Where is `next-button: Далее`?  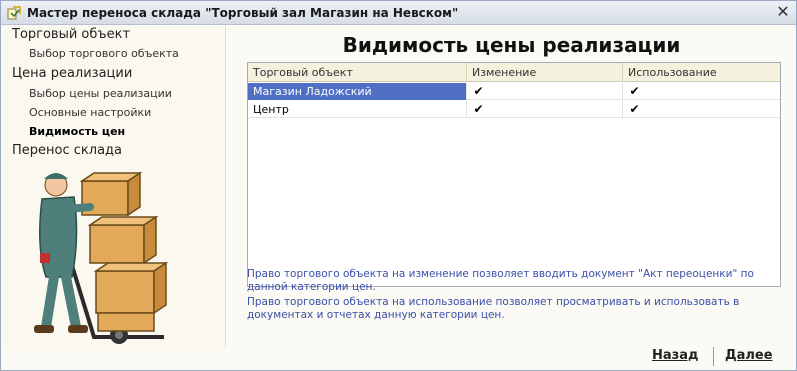
next-button: Далее is located at coordinates (749, 355).